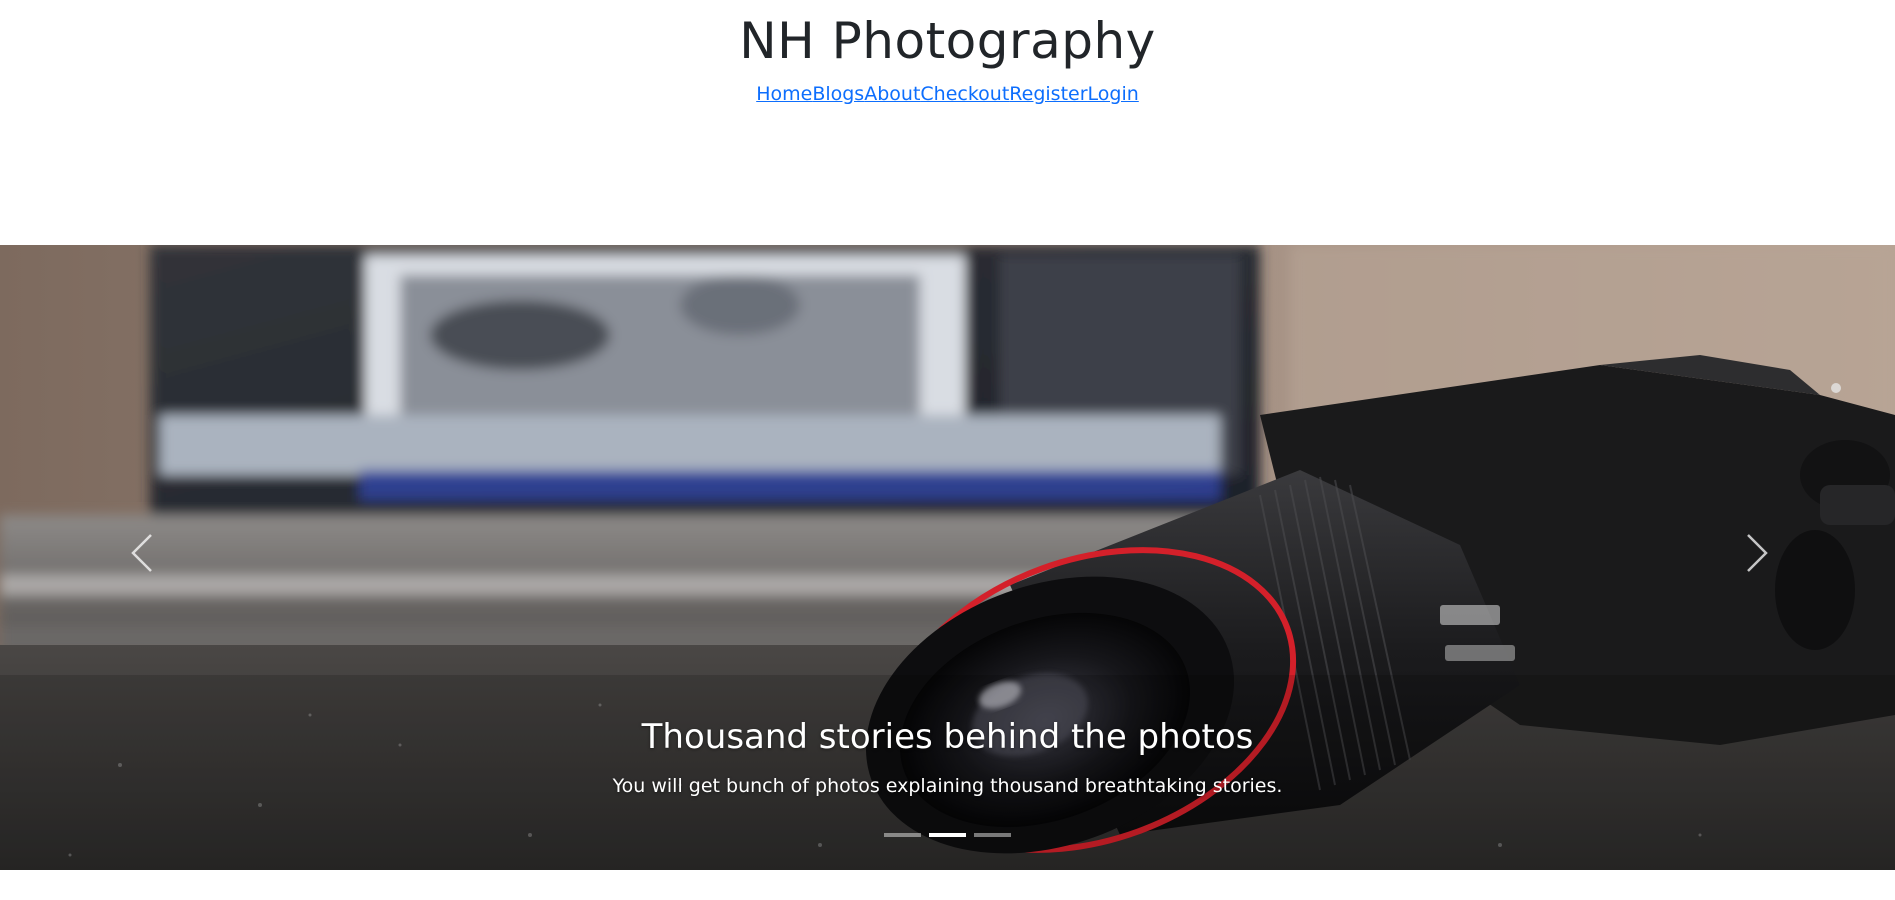  Describe the element at coordinates (947, 737) in the screenshot. I see `caption-title: Thousand stories behind the photos` at that location.